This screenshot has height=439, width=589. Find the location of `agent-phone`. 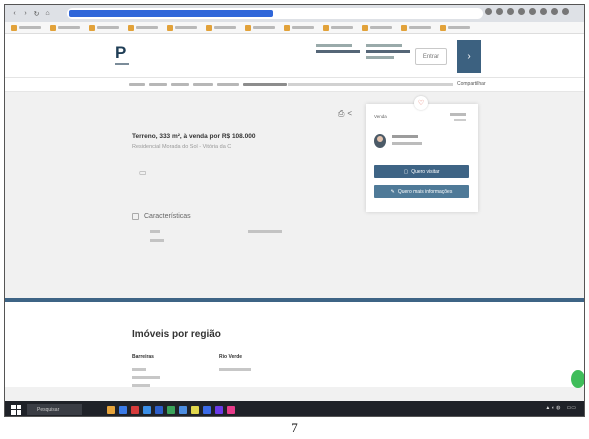

agent-phone is located at coordinates (407, 143).